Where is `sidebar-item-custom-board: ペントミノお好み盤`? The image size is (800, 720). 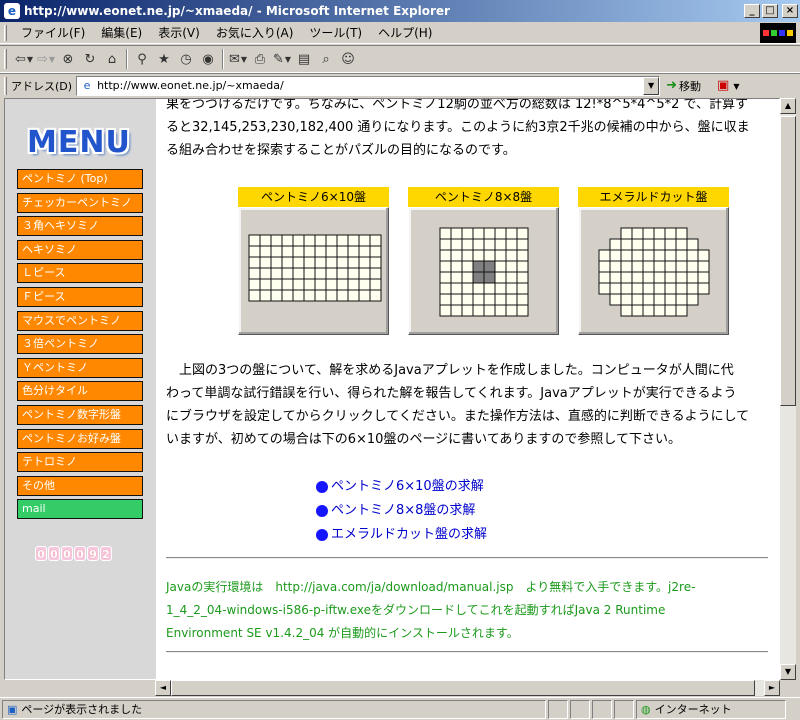 sidebar-item-custom-board: ペントミノお好み盤 is located at coordinates (80, 438).